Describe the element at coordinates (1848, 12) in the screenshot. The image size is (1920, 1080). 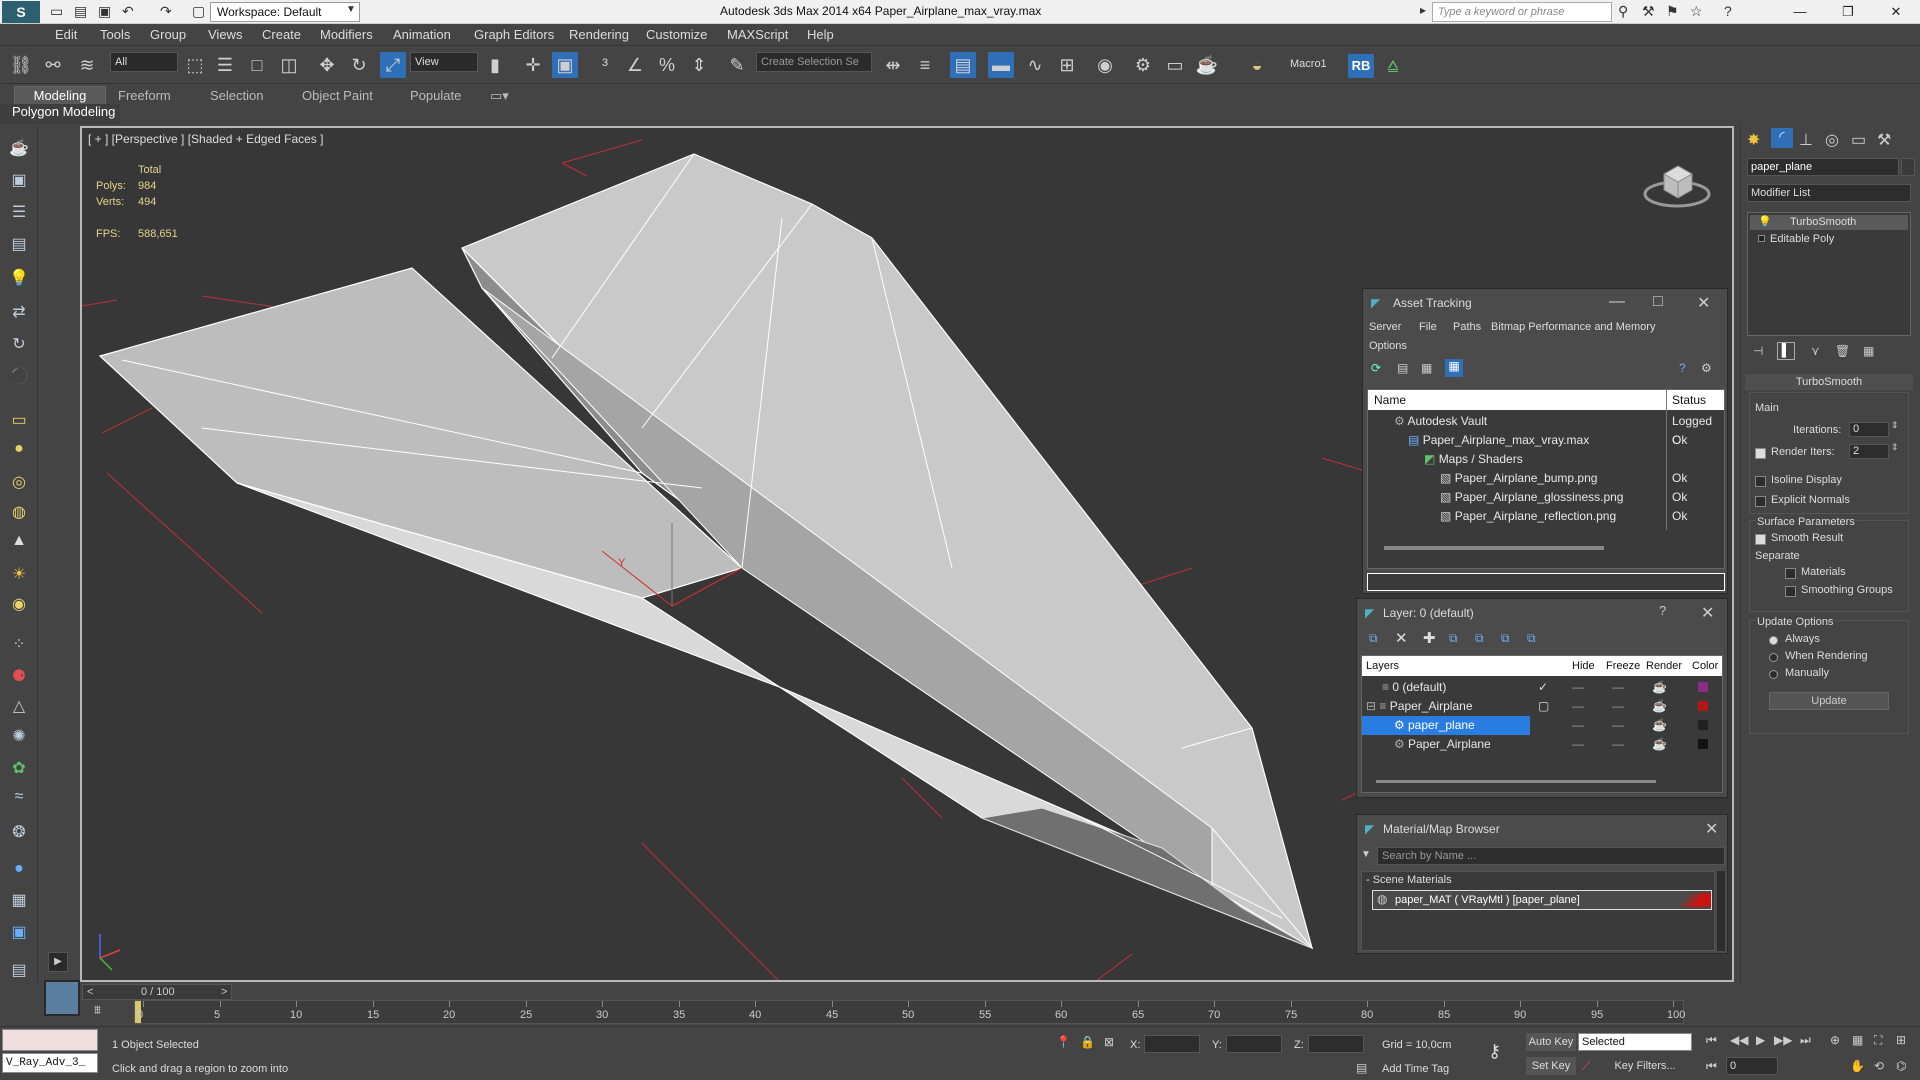
I see `restore-button: ❐` at that location.